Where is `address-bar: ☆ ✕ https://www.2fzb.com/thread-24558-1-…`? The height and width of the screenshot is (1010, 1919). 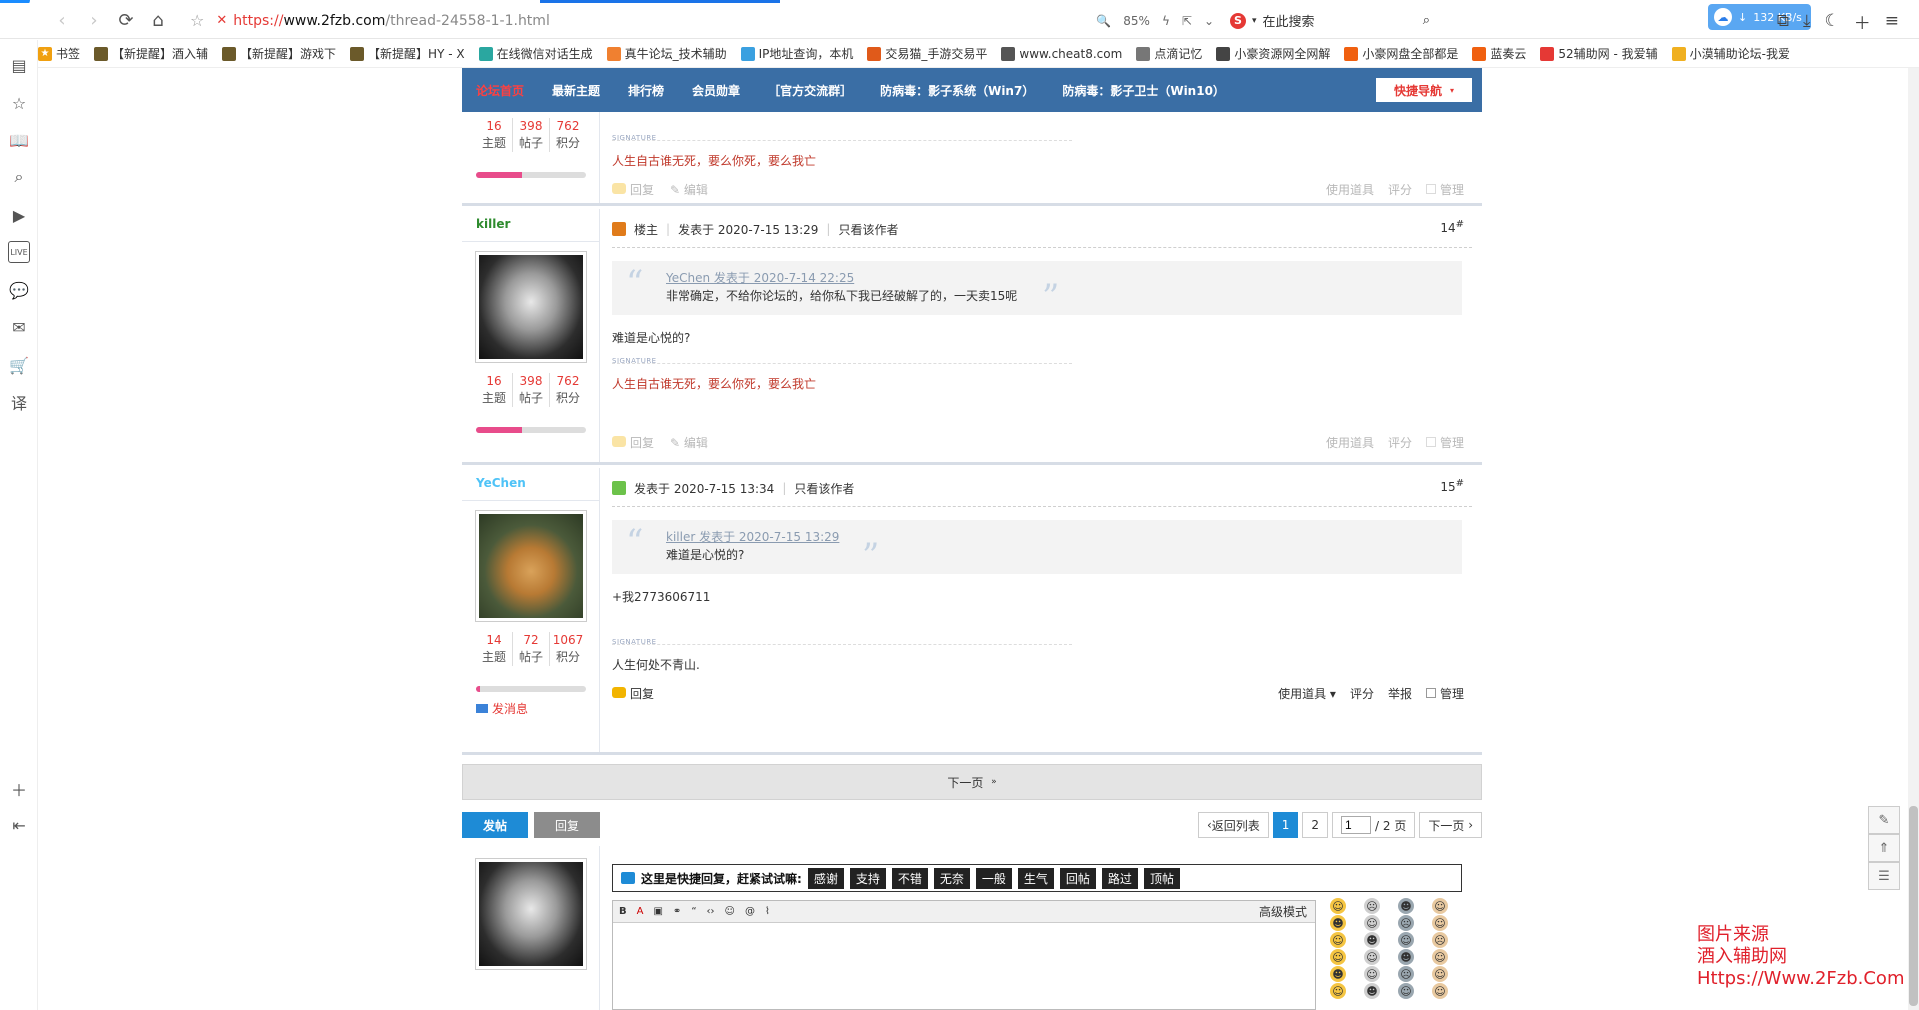
address-bar: ☆ ✕ https://www.2fzb.com/thread-24558-1-… is located at coordinates (710, 21).